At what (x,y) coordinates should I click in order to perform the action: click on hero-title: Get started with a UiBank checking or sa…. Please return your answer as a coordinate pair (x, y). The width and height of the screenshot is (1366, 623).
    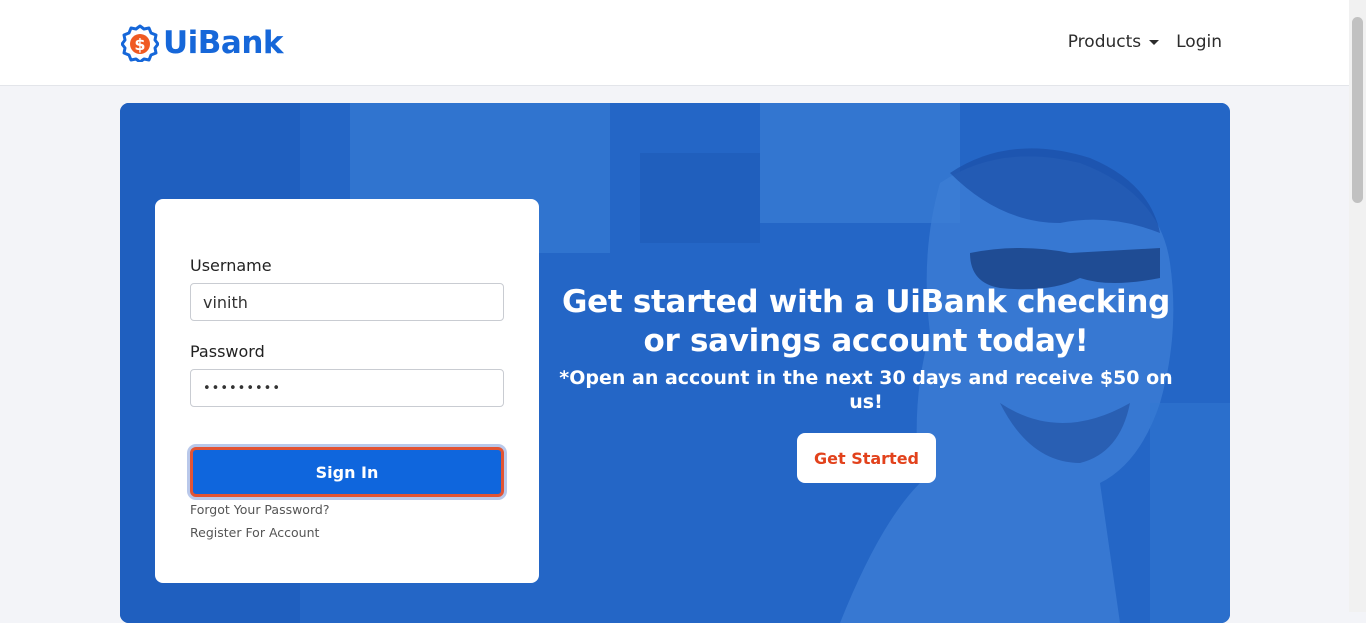
    Looking at the image, I should click on (865, 321).